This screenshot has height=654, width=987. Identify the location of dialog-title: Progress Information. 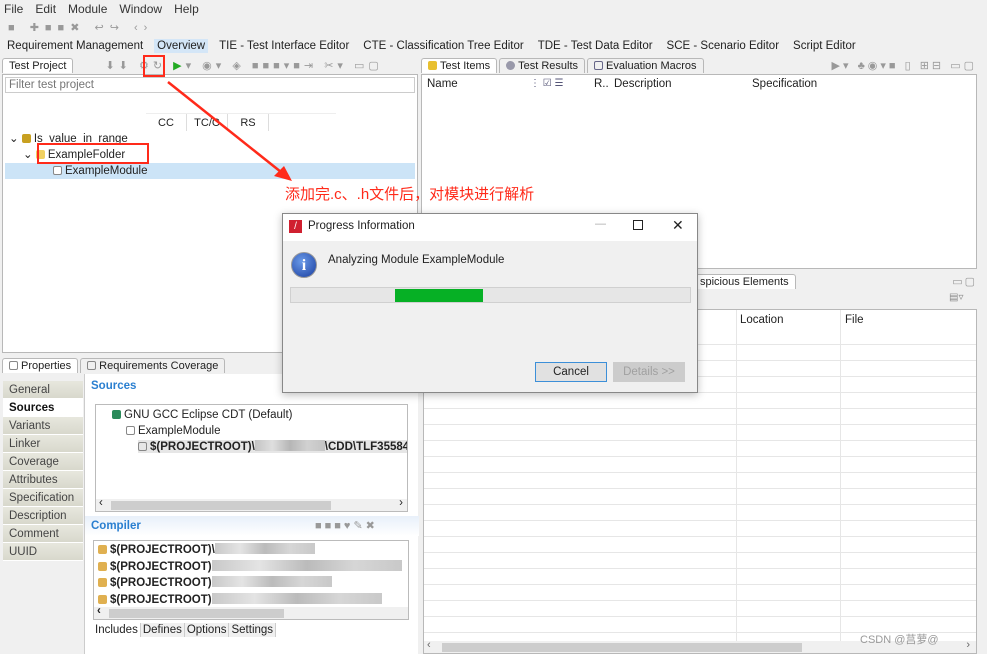
(361, 226).